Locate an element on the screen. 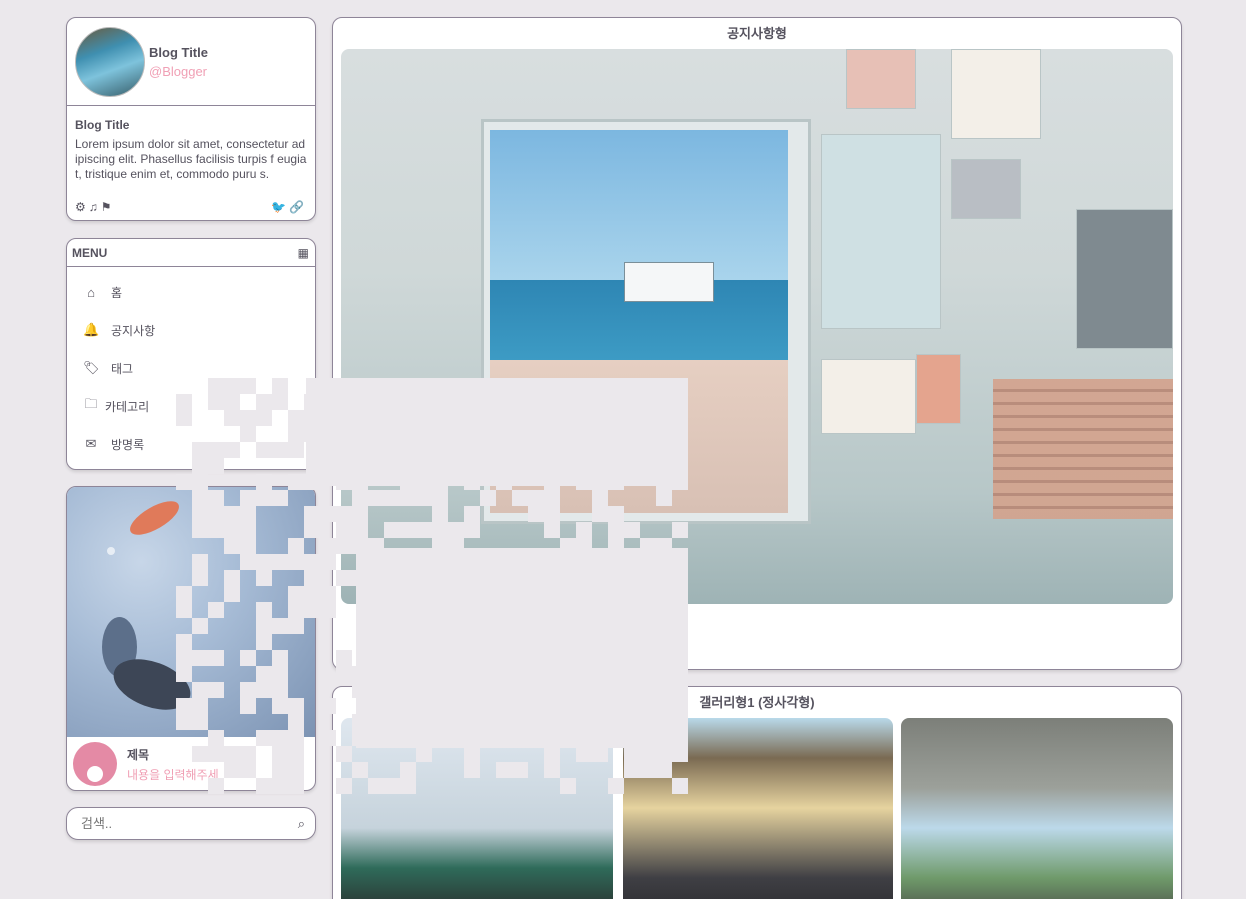 This screenshot has width=1246, height=899. flag-icon: ⚑ is located at coordinates (106, 207).